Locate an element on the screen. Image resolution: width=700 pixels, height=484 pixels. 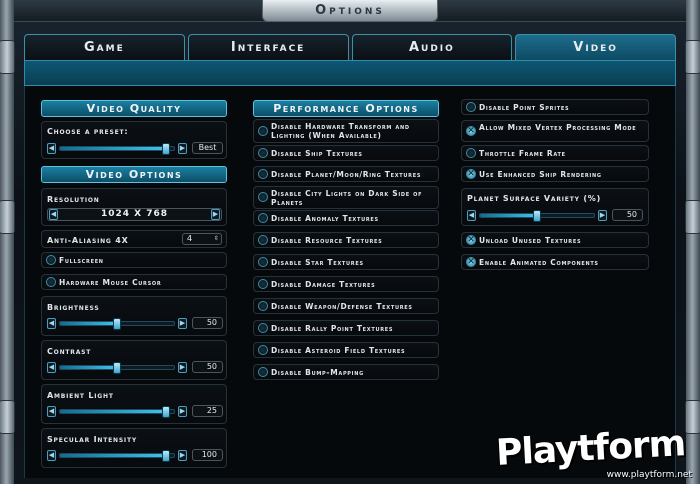
perf-item-row: Disable Ship Textures is located at coordinates (346, 153).